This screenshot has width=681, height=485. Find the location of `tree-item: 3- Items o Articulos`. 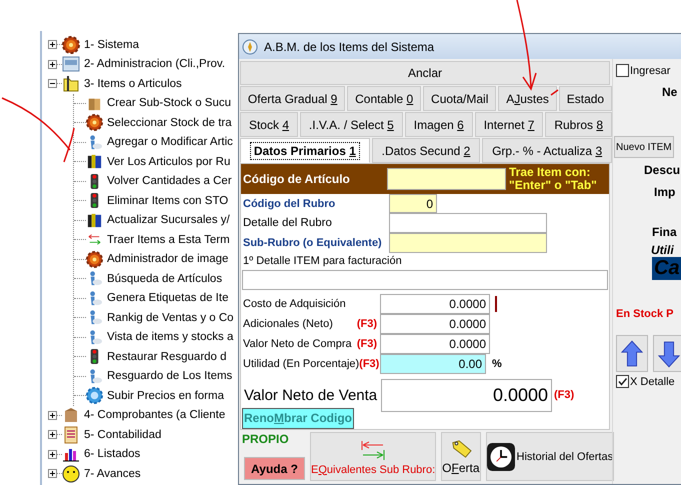

tree-item: 3- Items o Articulos is located at coordinates (133, 84).